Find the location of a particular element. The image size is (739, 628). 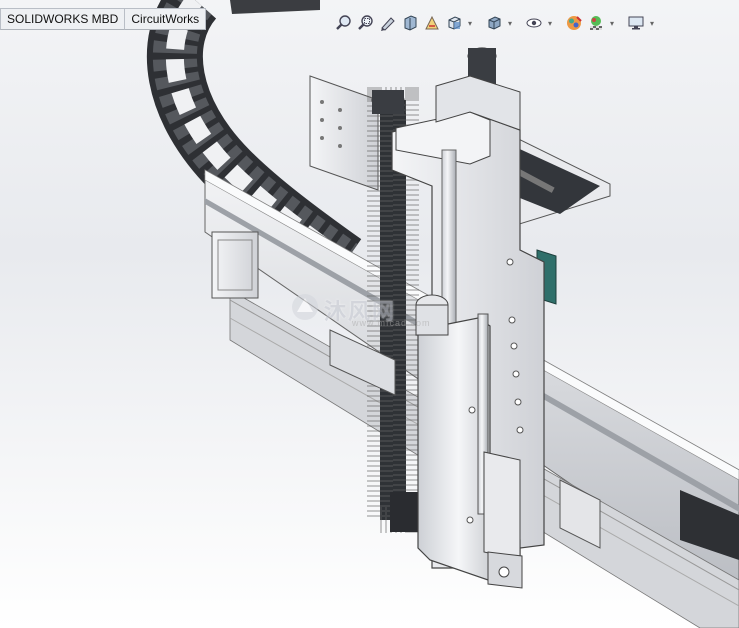

display-style-icon is located at coordinates (494, 23).